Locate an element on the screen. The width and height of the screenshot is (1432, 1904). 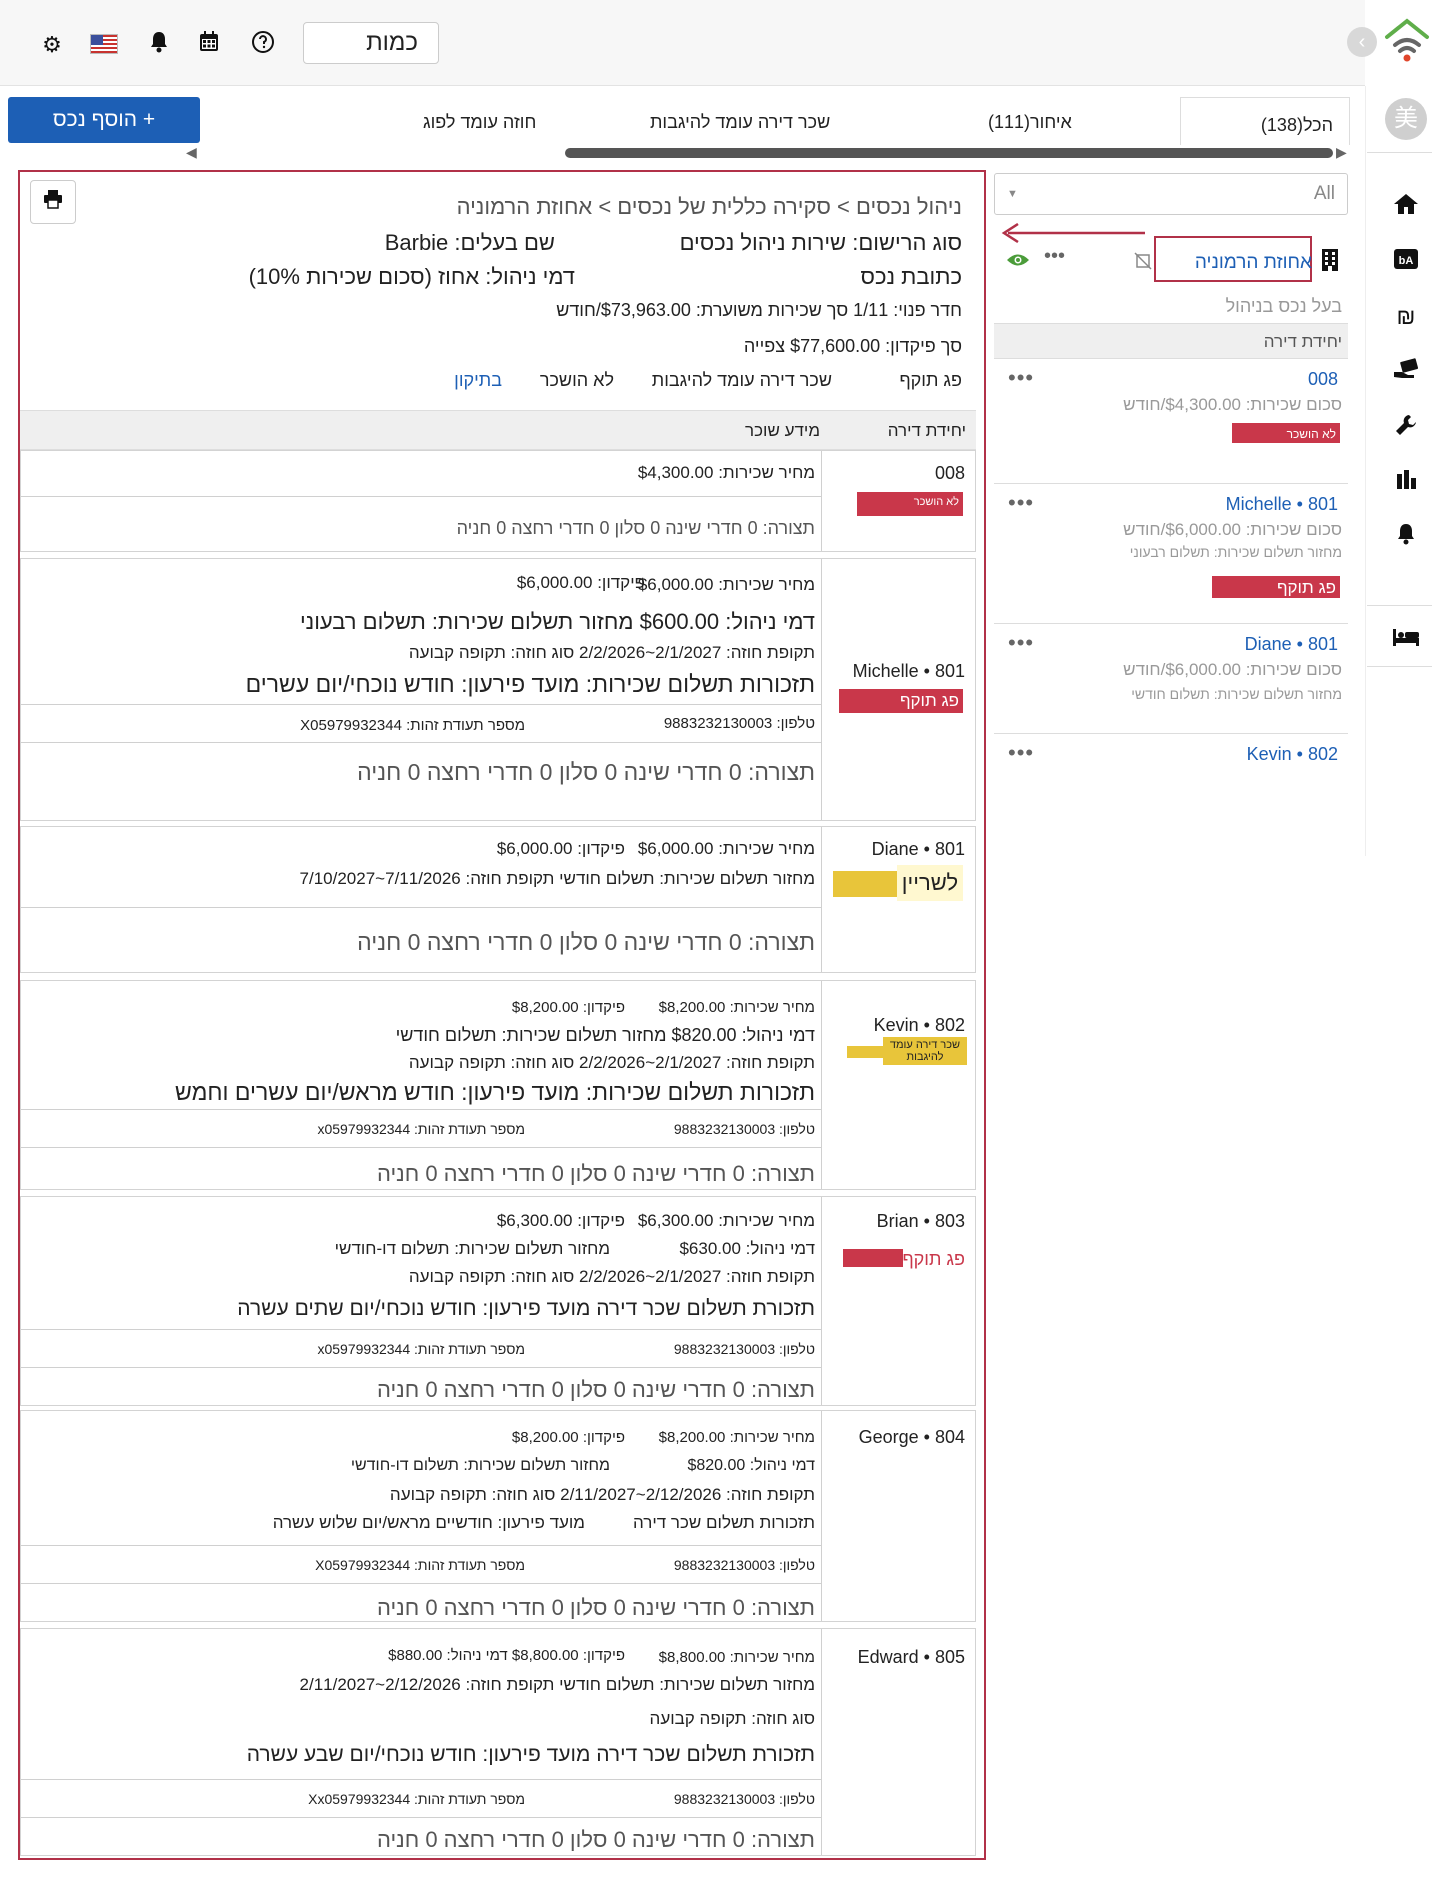
bell2-svg is located at coordinates (1406, 534).